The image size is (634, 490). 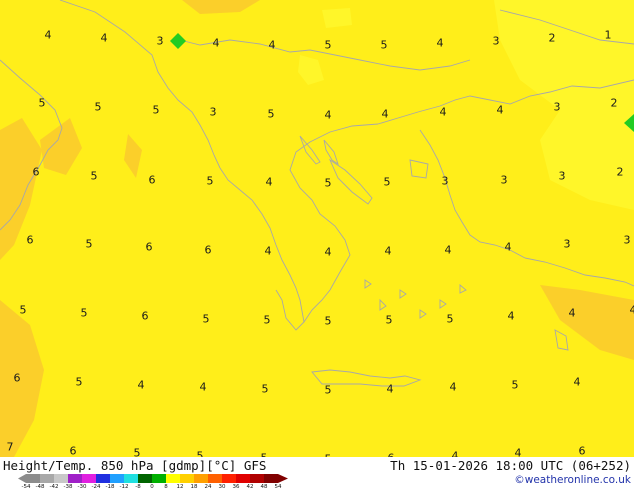 I want to click on colorbar-tick: 18, so click(x=194, y=487).